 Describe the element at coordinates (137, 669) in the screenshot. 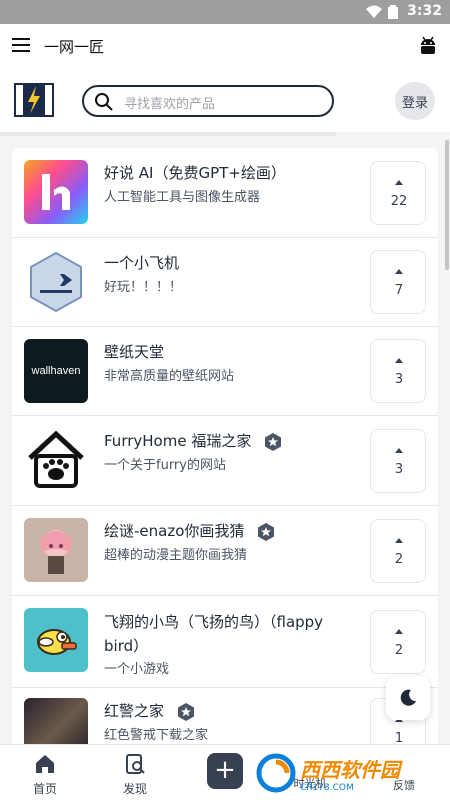

I see `product-description: 一个小游戏` at that location.